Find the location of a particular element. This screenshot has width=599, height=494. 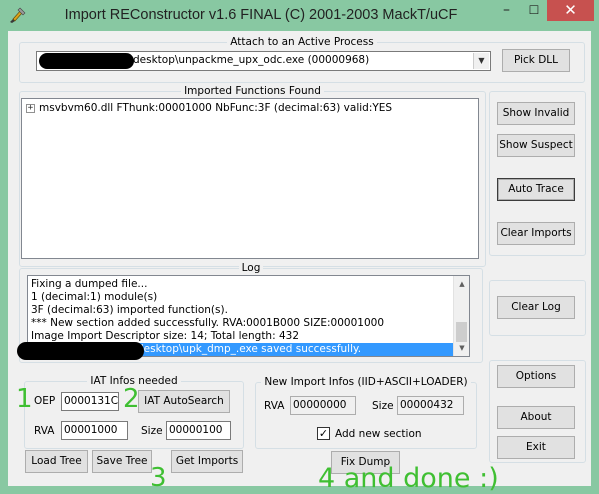

show-invalid-button: Show Invalid is located at coordinates (536, 113).